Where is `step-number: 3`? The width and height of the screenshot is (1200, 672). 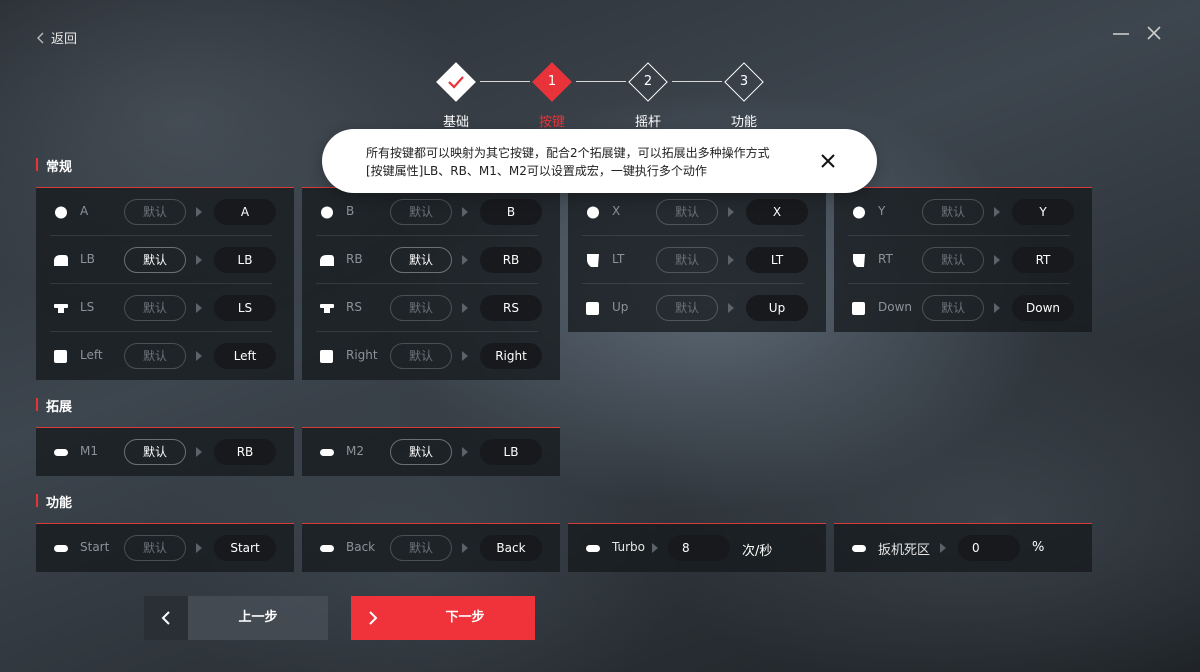 step-number: 3 is located at coordinates (744, 81).